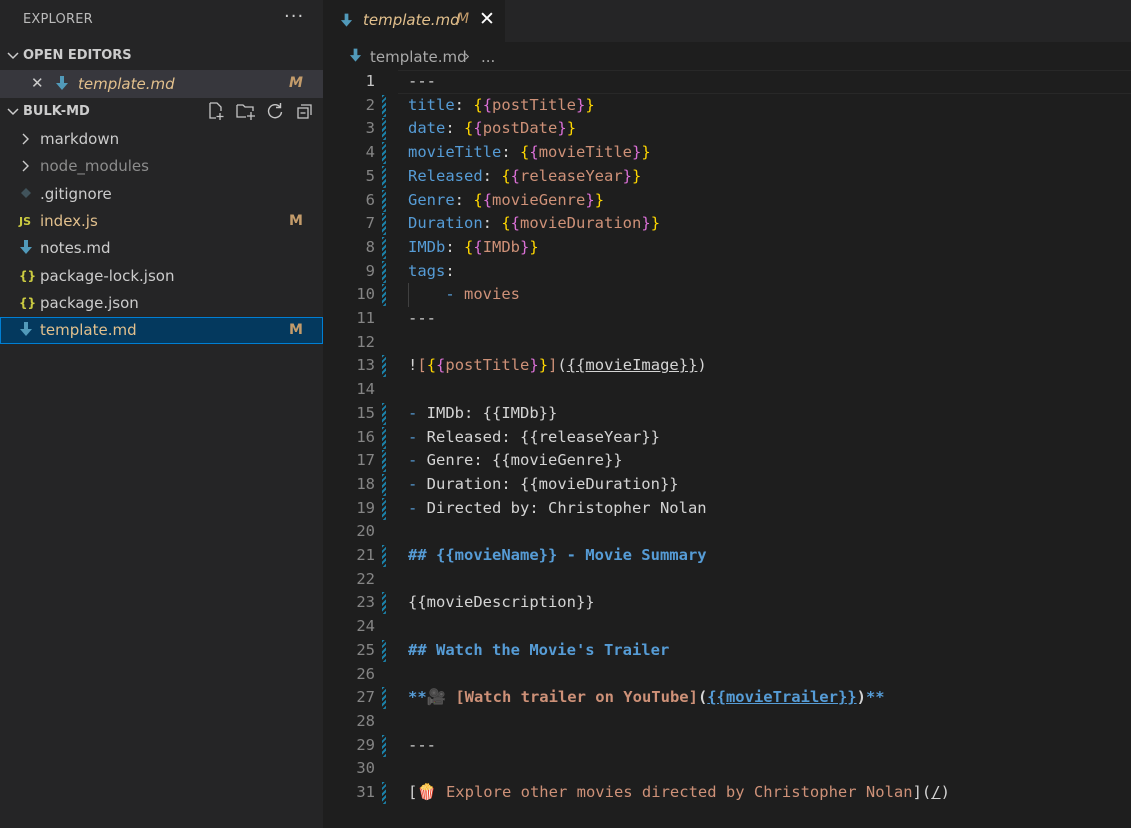 The image size is (1131, 828). I want to click on tab-label: template.md, so click(411, 20).